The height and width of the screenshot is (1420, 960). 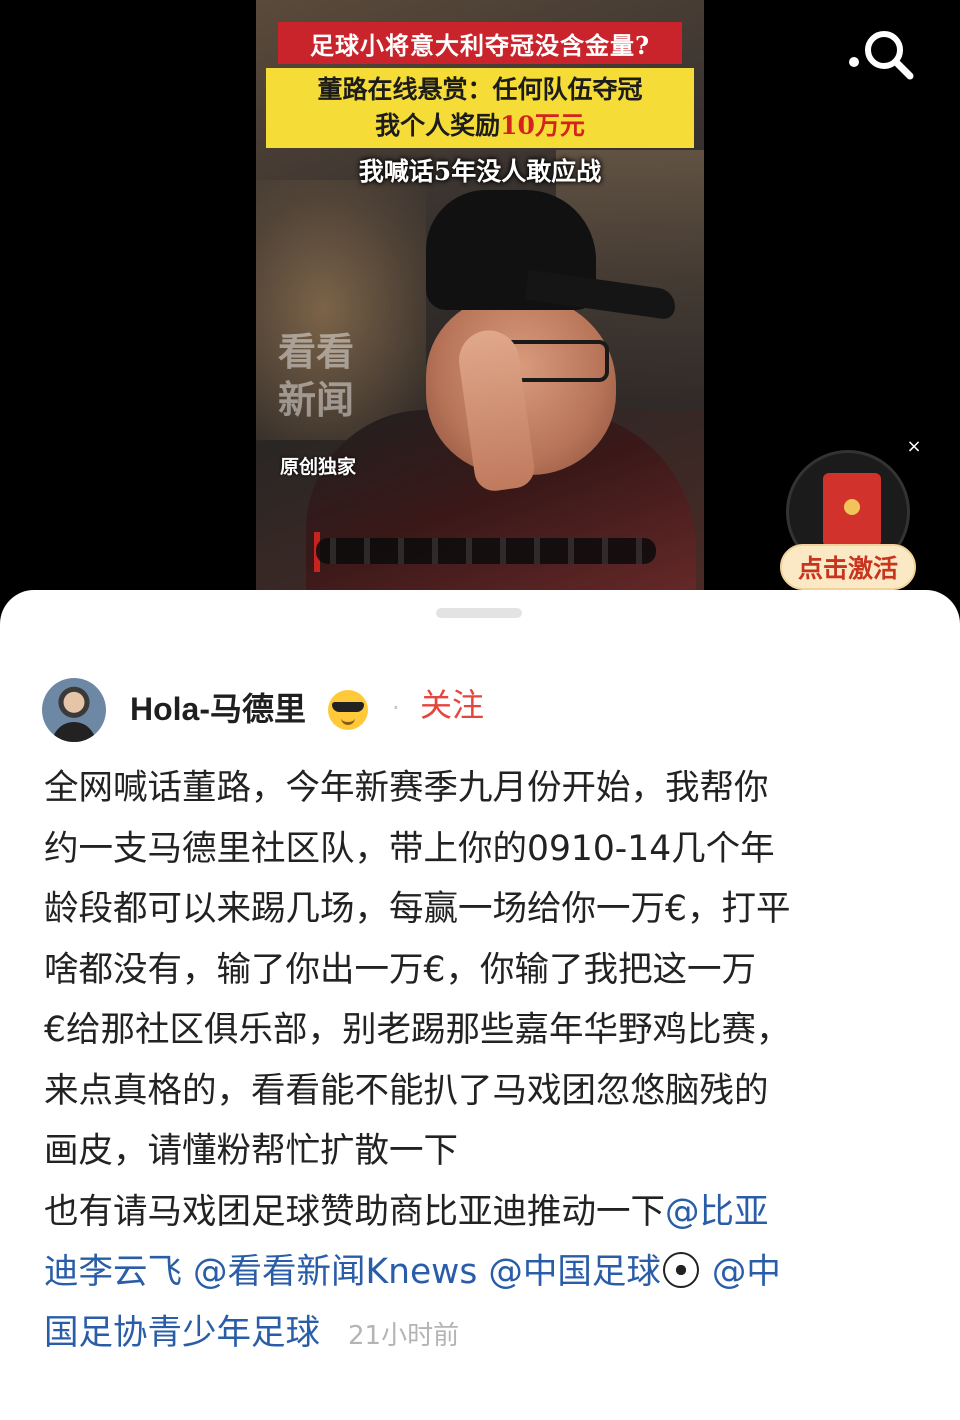 I want to click on search-button, so click(x=882, y=52).